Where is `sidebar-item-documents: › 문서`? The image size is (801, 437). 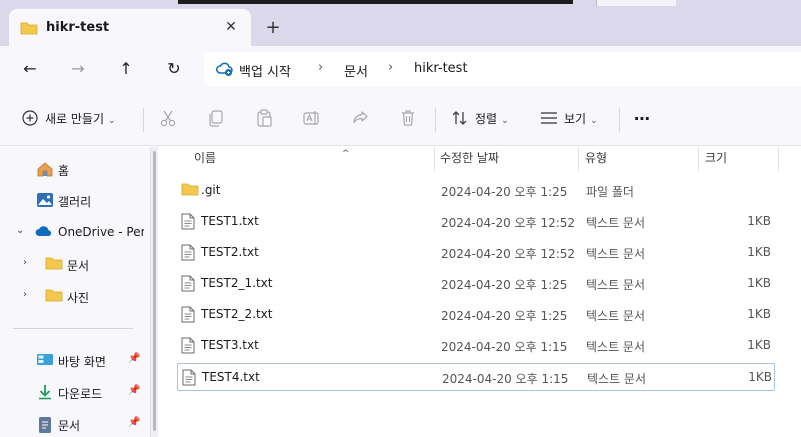
sidebar-item-documents: › 문서 is located at coordinates (75, 264).